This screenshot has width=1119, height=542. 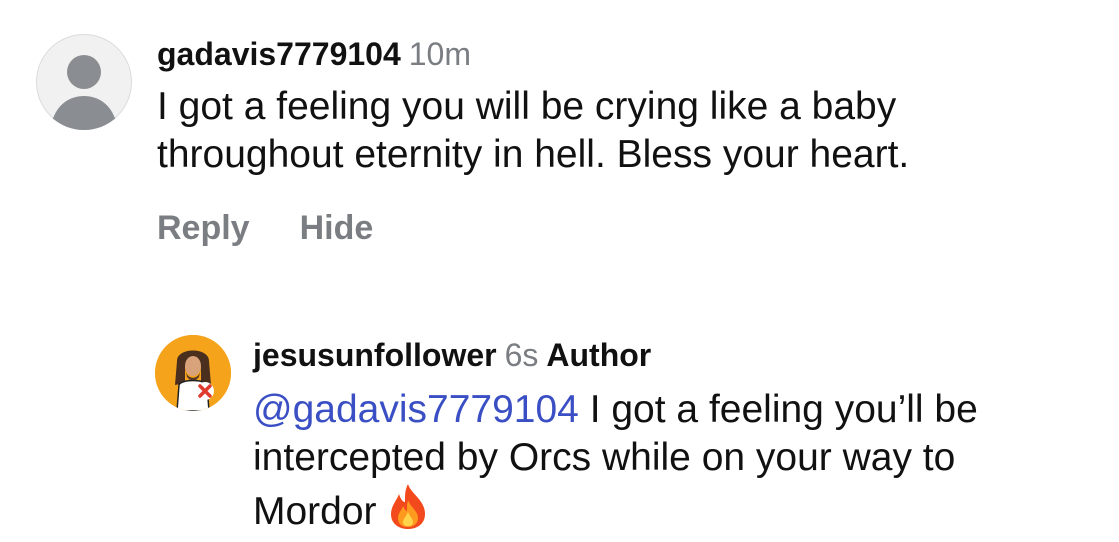 I want to click on mention-link: @gadavis7779104, so click(x=416, y=409).